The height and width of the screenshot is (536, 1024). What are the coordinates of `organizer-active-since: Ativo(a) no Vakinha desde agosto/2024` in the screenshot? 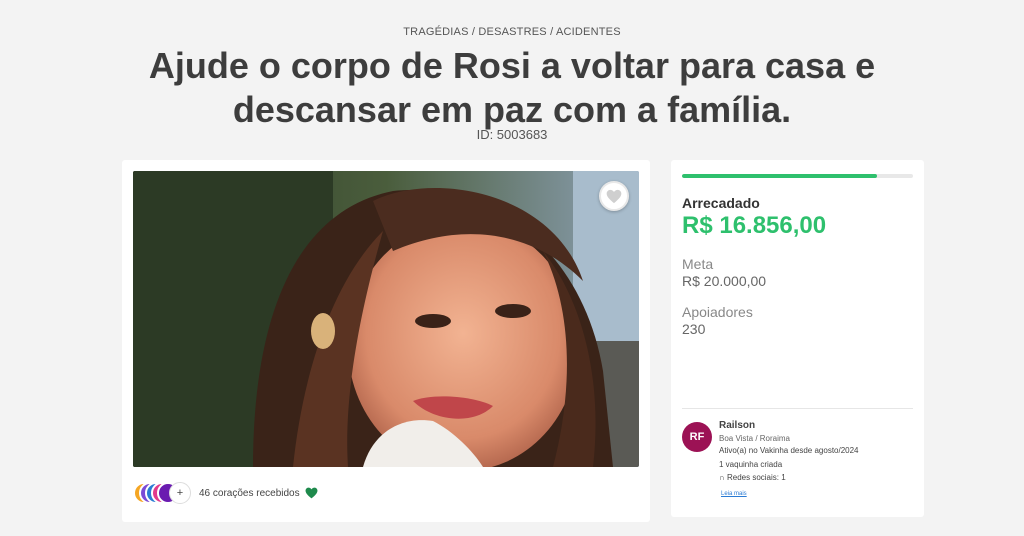 It's located at (789, 450).